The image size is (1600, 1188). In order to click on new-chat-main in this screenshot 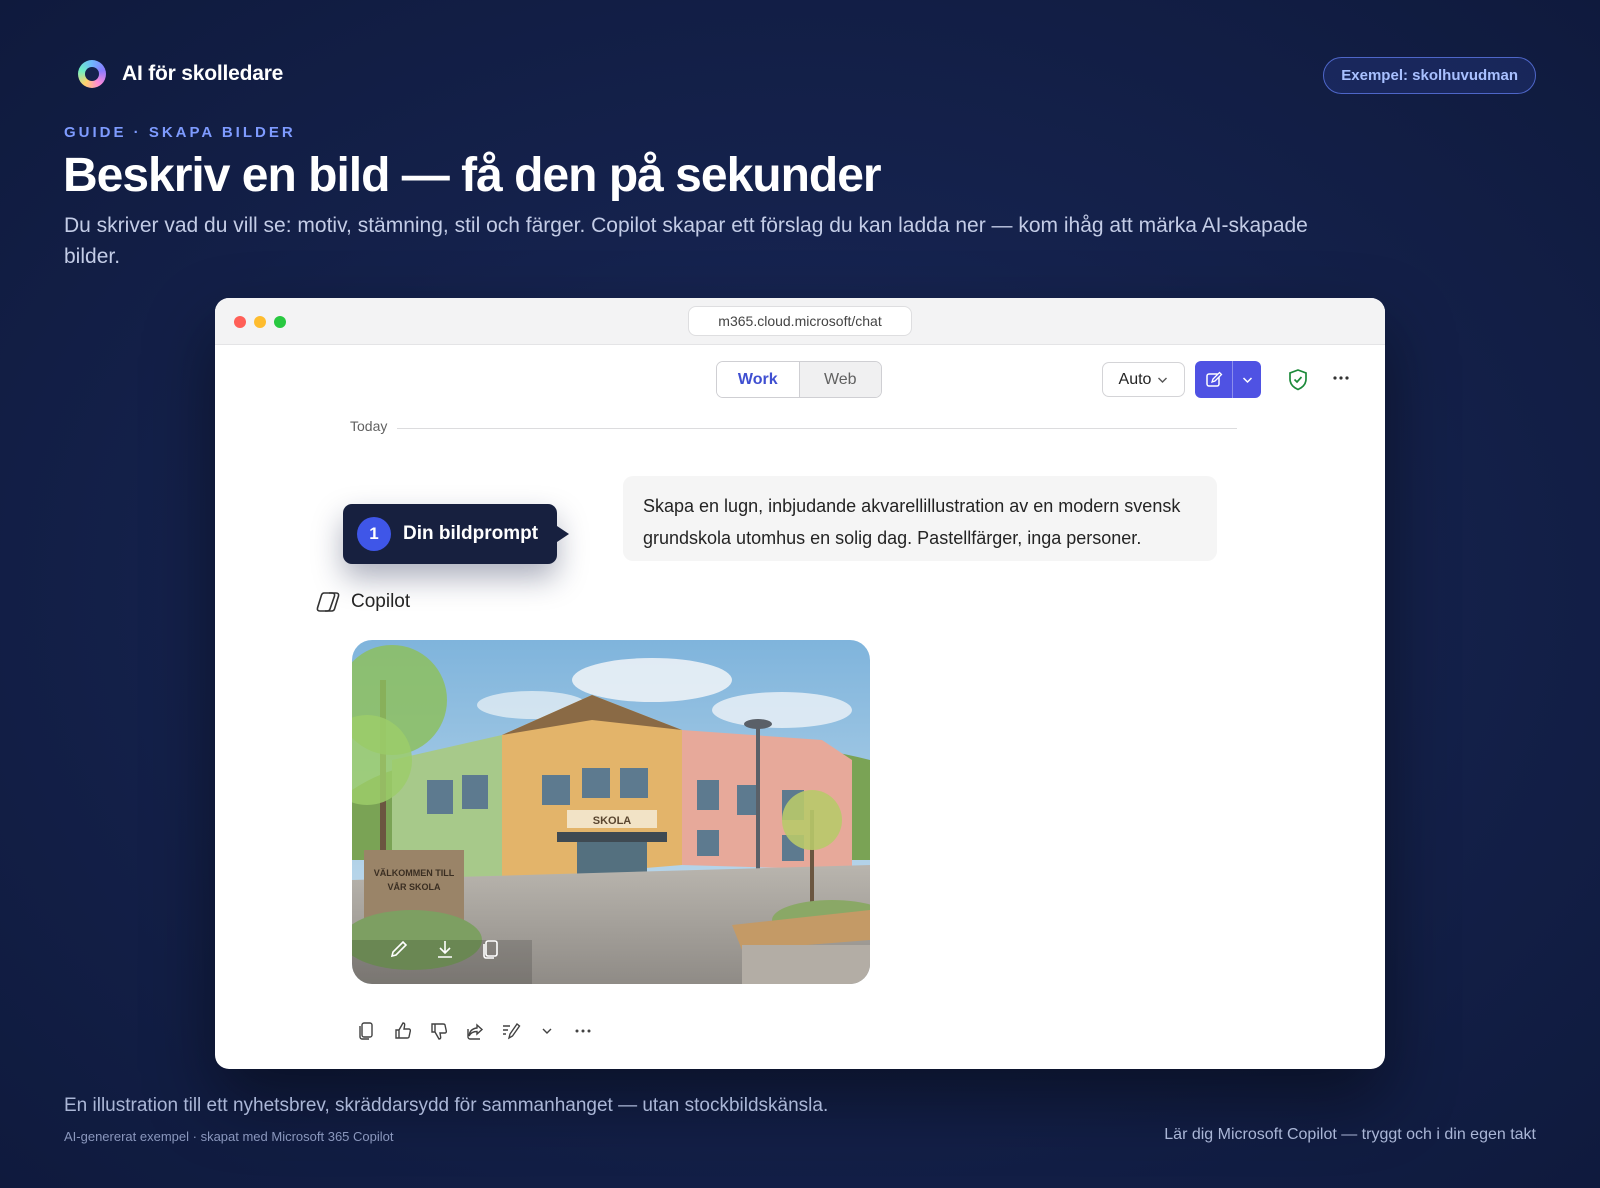, I will do `click(1213, 379)`.